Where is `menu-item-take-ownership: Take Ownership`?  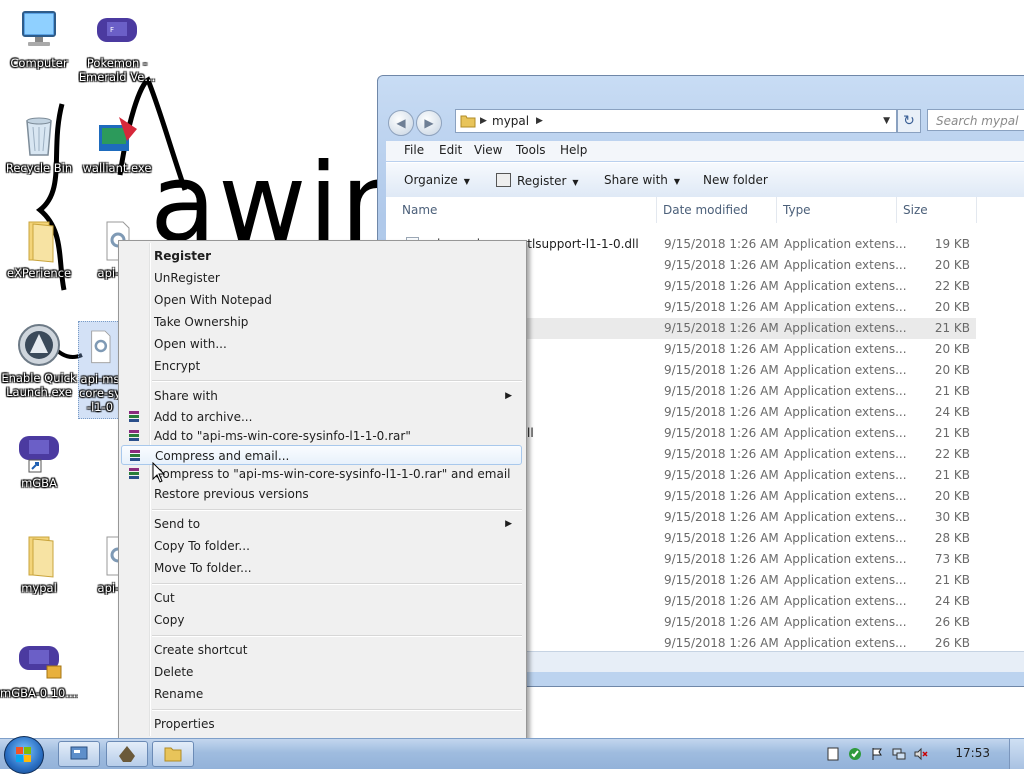
menu-item-take-ownership: Take Ownership is located at coordinates (321, 322).